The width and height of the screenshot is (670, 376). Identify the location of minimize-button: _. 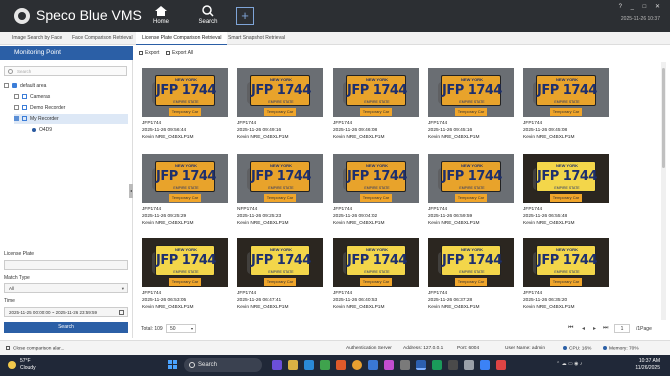
(632, 7).